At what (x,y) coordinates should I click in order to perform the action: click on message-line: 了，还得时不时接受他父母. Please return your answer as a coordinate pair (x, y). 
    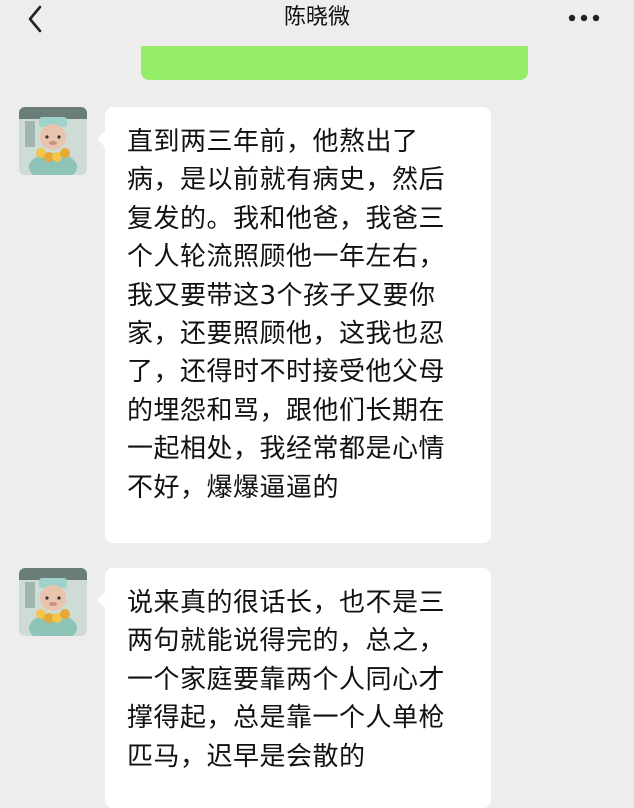
    Looking at the image, I should click on (286, 372).